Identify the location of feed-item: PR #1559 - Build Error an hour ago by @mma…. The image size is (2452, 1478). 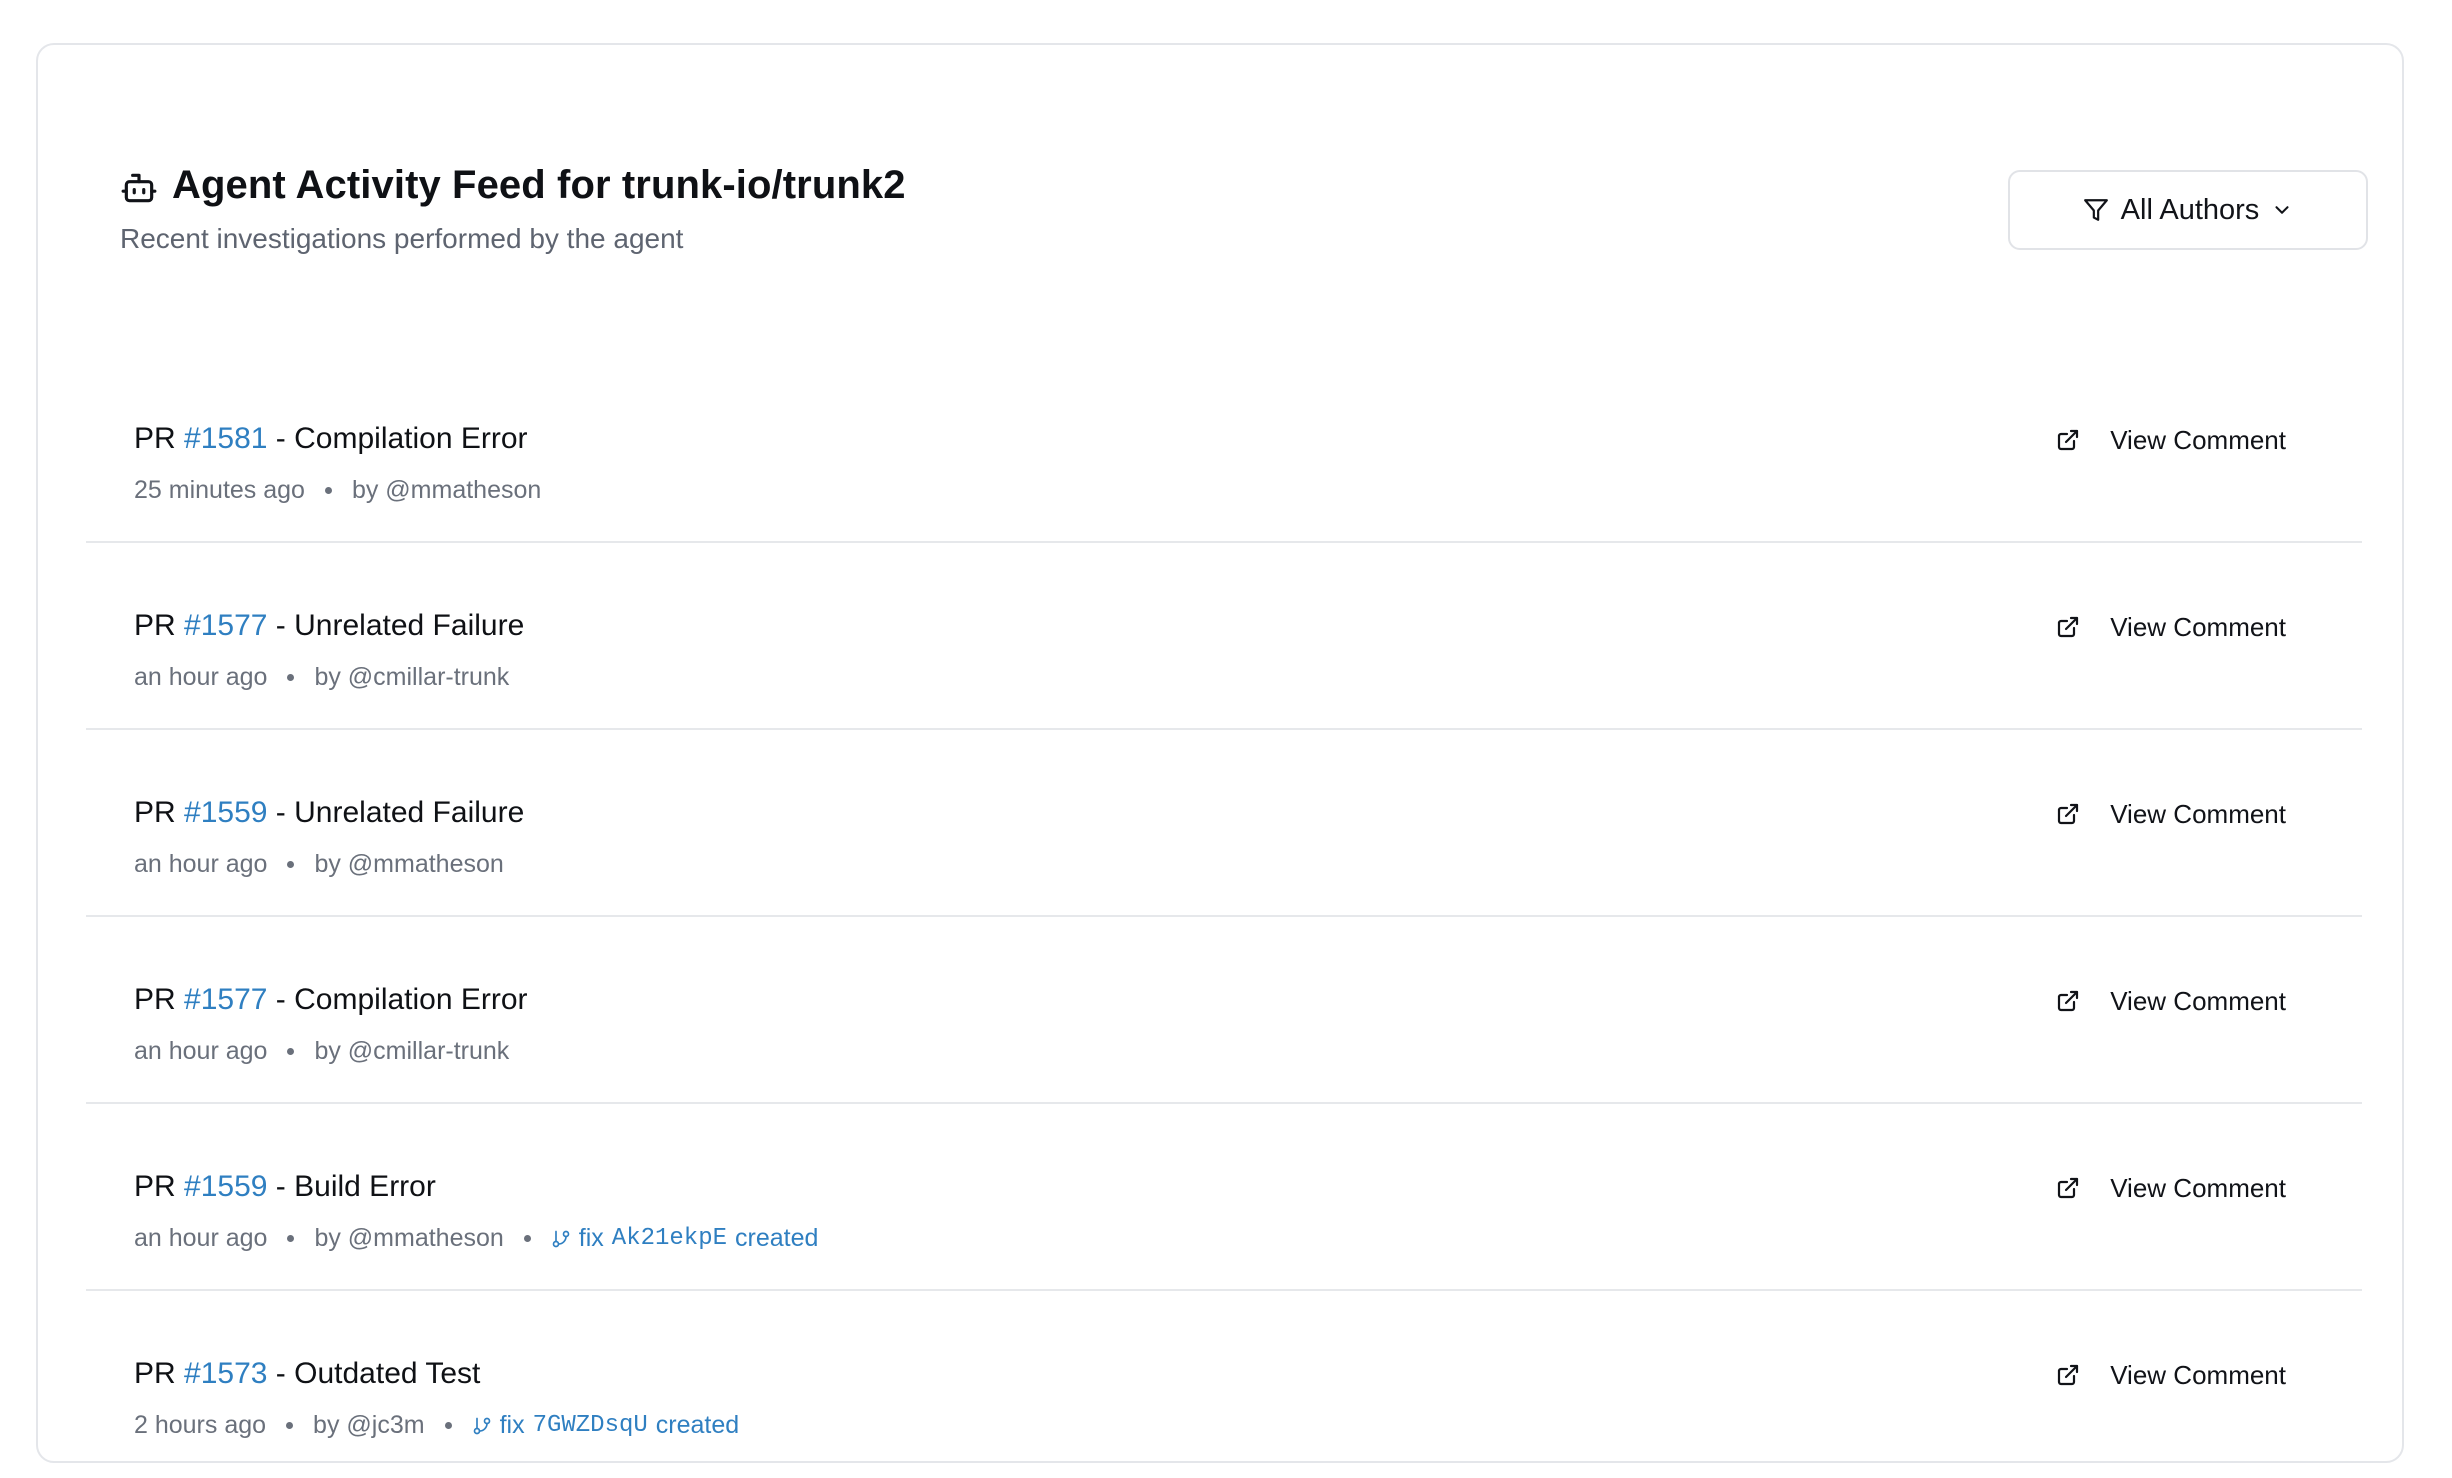
(1224, 1197).